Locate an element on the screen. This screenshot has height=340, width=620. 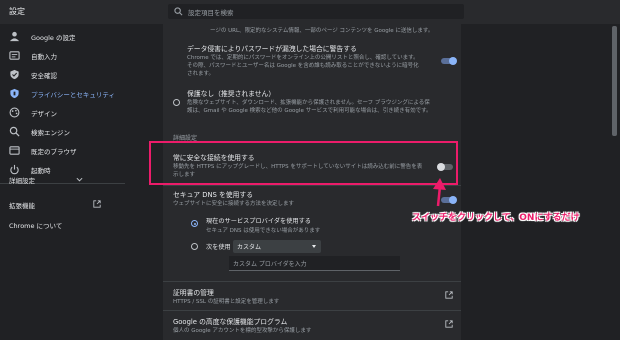
dns-custom-label: 次を使用 is located at coordinates (218, 247).